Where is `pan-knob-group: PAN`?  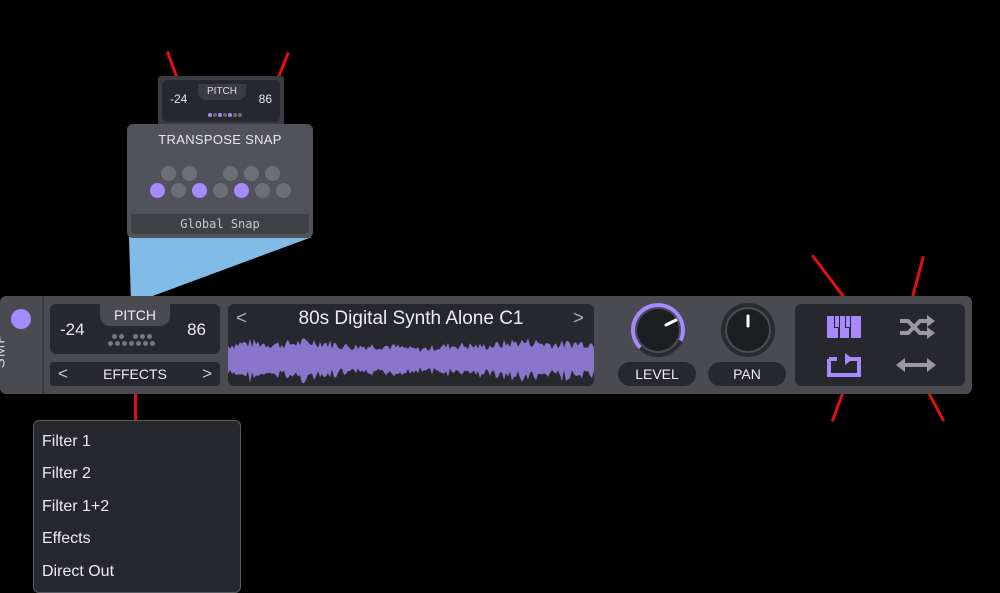
pan-knob-group: PAN is located at coordinates (748, 345).